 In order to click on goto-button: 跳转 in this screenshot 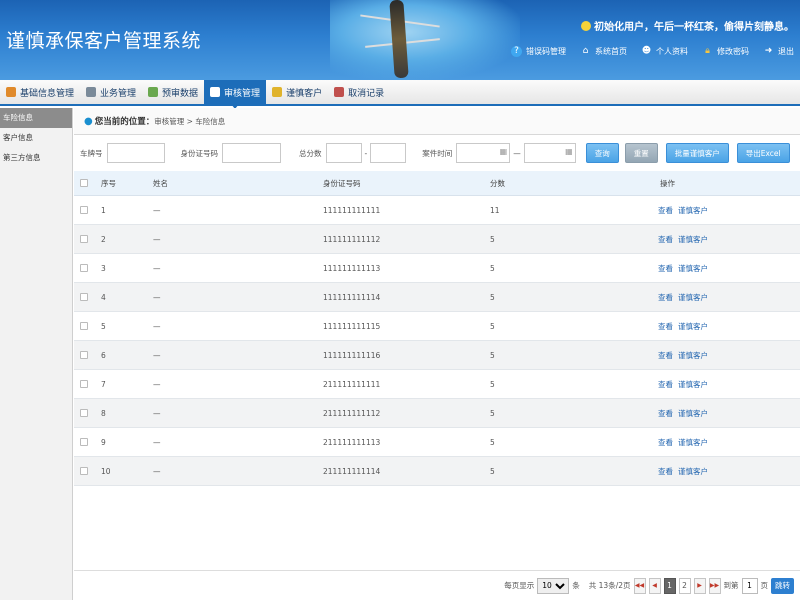, I will do `click(782, 585)`.